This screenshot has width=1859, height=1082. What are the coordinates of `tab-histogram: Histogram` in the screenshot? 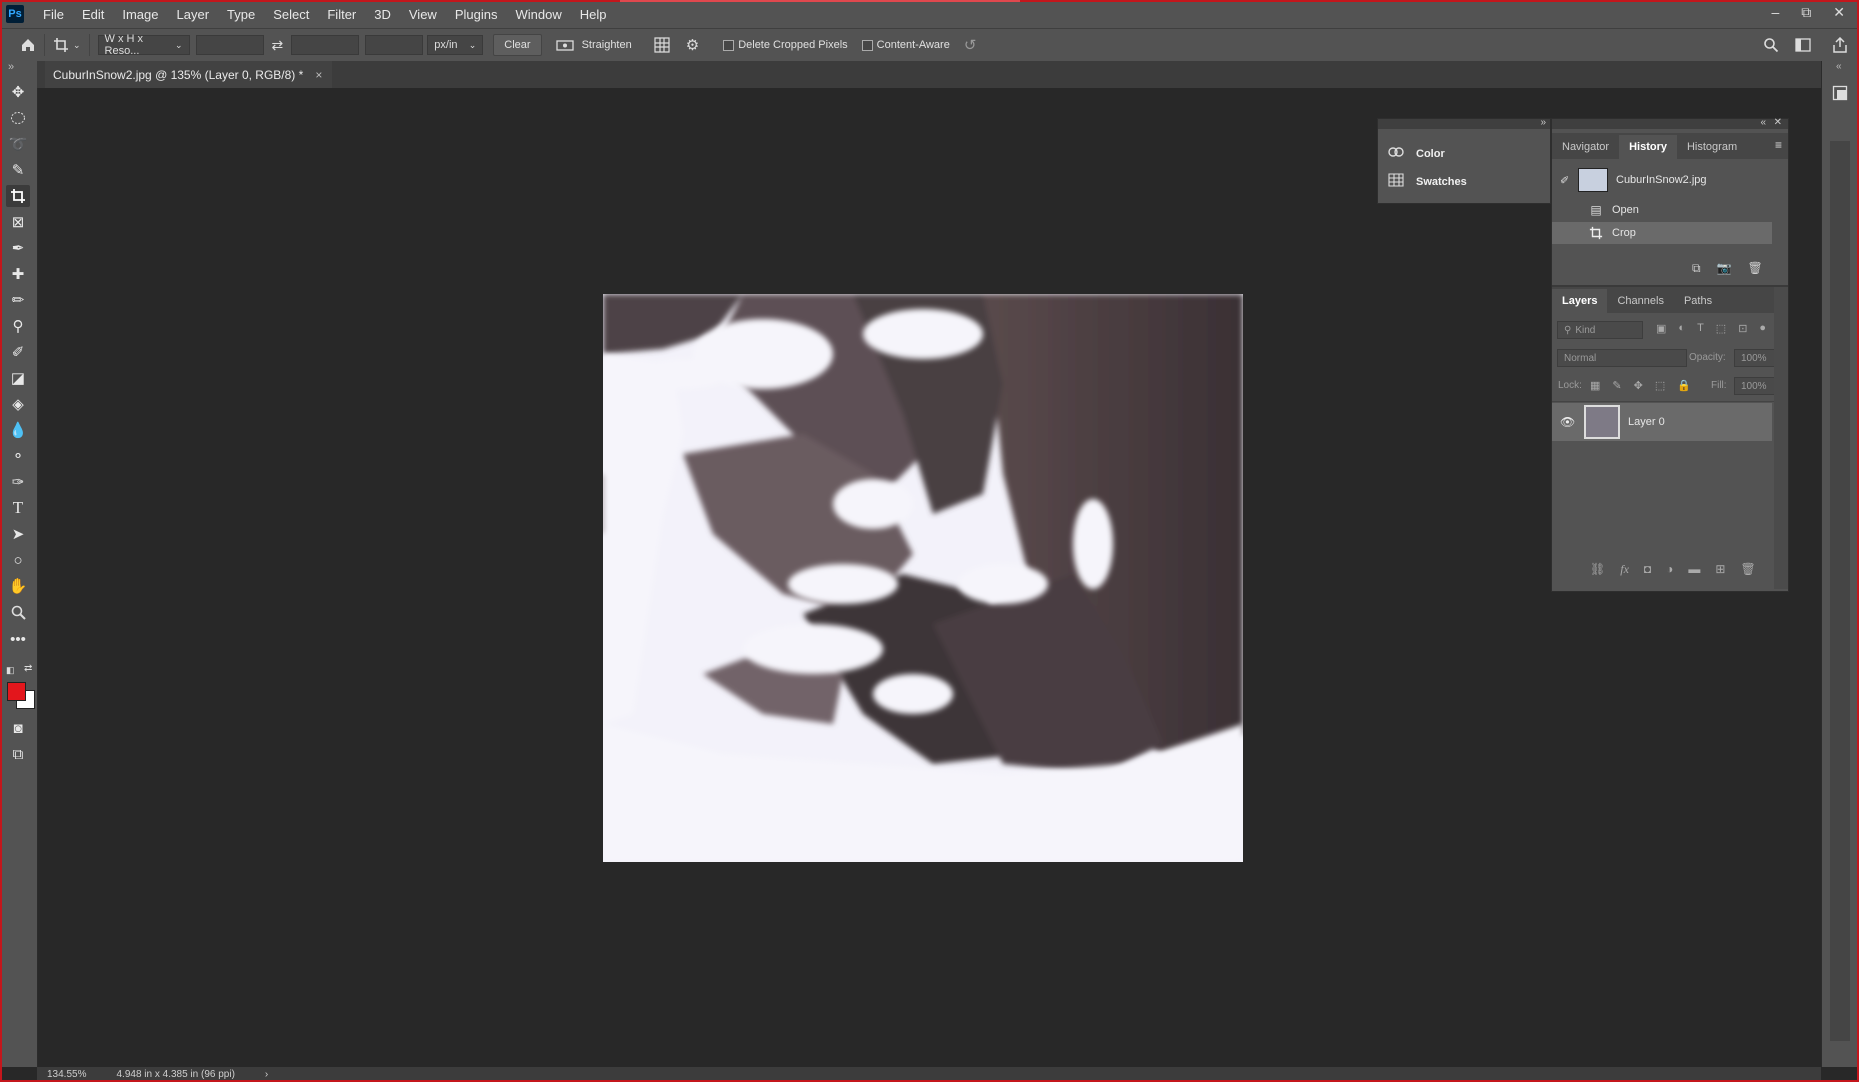 It's located at (1712, 147).